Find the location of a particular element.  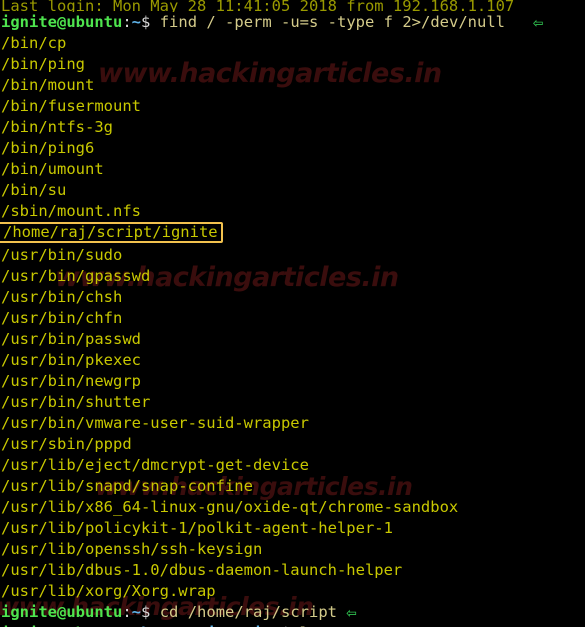

find-output-row: /usr/lib/eject/dmcrypt-get-device is located at coordinates (292, 465).